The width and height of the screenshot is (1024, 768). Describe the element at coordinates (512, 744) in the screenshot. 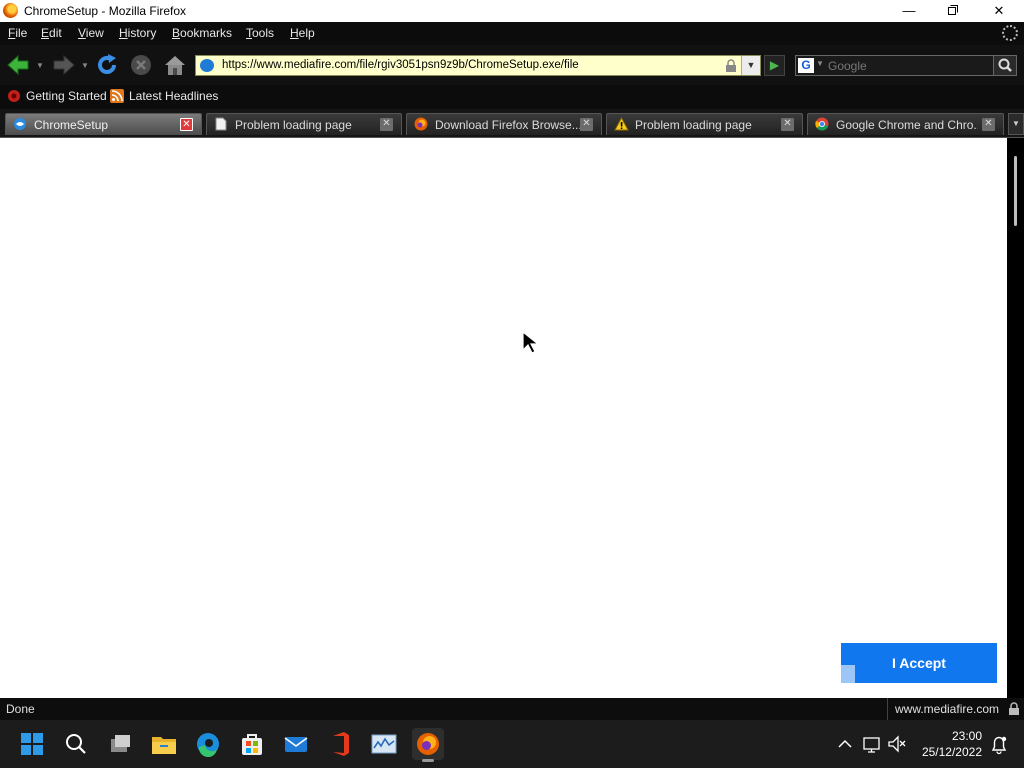

I see `taskbar: 23:00 25/12/2022` at that location.